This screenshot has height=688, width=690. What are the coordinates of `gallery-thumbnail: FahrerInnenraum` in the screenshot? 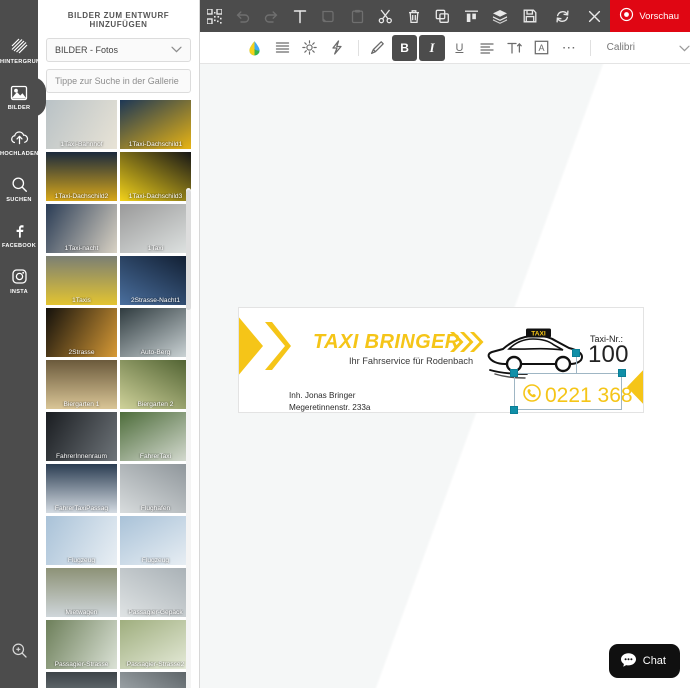 It's located at (81, 436).